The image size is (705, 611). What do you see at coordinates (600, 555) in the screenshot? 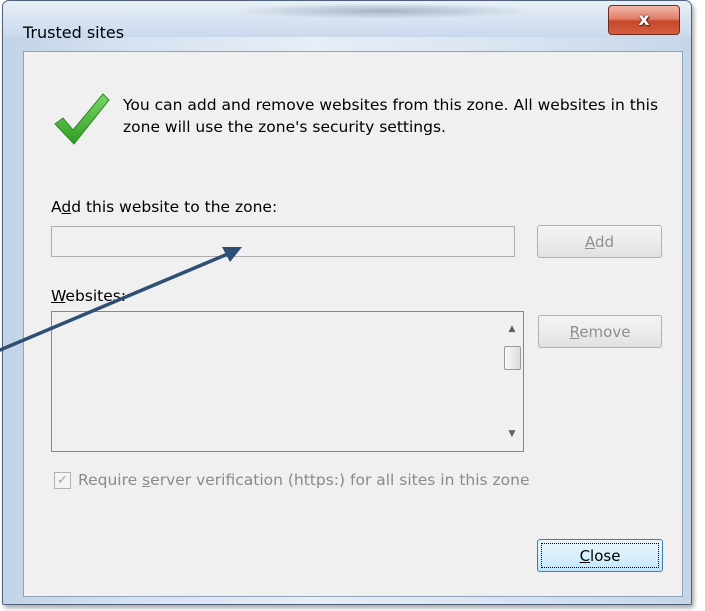
I see `close-button: Close` at bounding box center [600, 555].